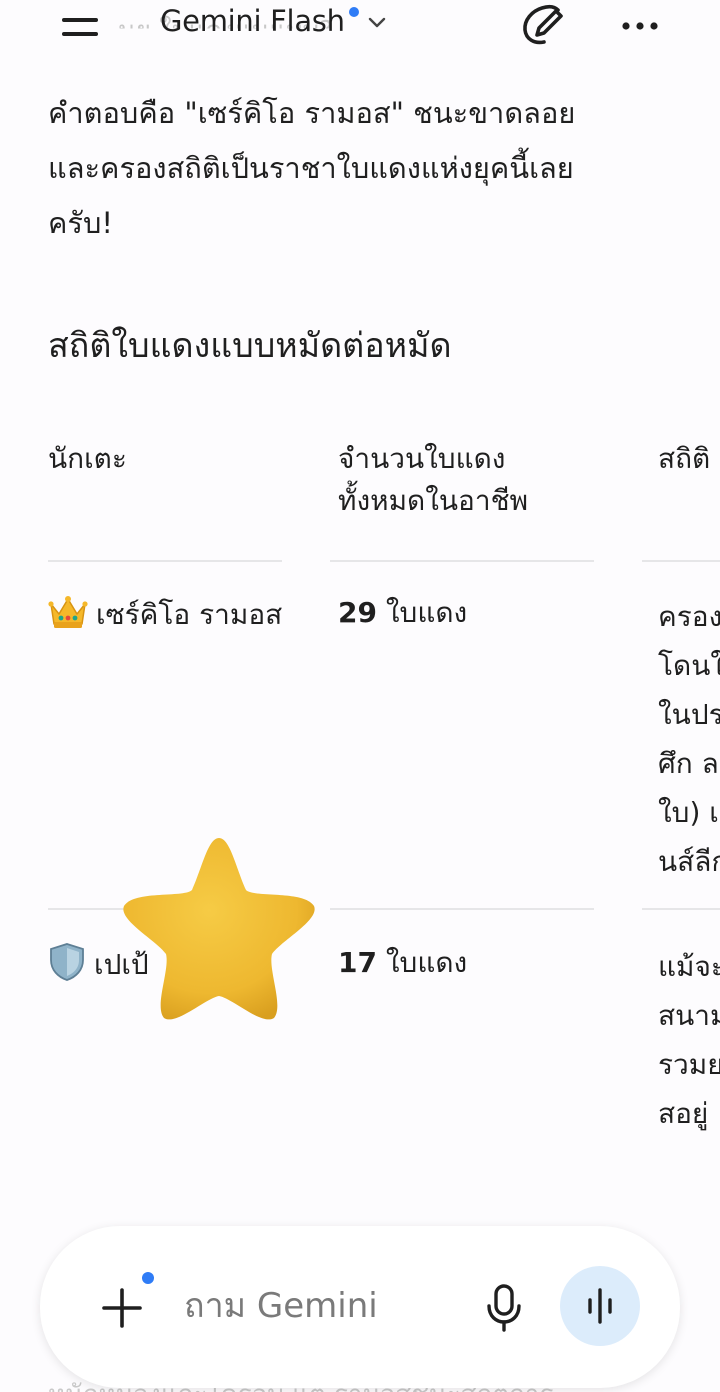 Image resolution: width=720 pixels, height=1392 pixels. What do you see at coordinates (80, 20) in the screenshot?
I see `menu-icon` at bounding box center [80, 20].